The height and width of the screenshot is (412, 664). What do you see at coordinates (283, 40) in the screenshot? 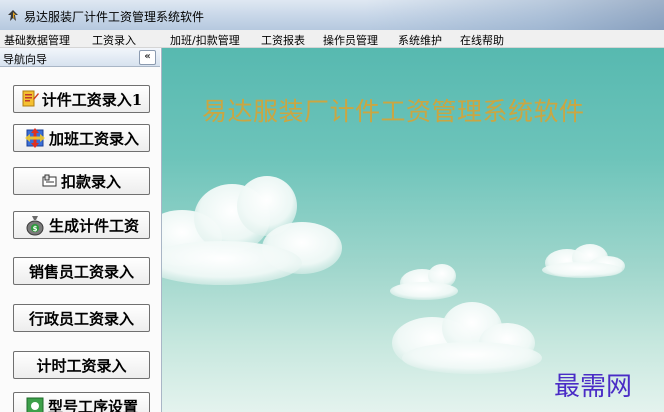
I see `menu-wage-report: 工资报表` at bounding box center [283, 40].